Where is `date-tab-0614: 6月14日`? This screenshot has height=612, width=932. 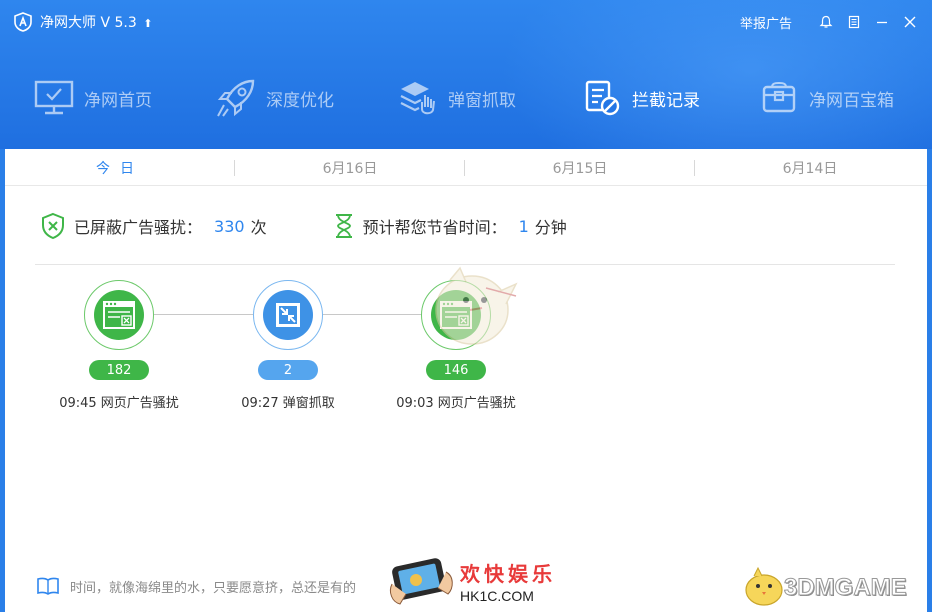 date-tab-0614: 6月14日 is located at coordinates (810, 167).